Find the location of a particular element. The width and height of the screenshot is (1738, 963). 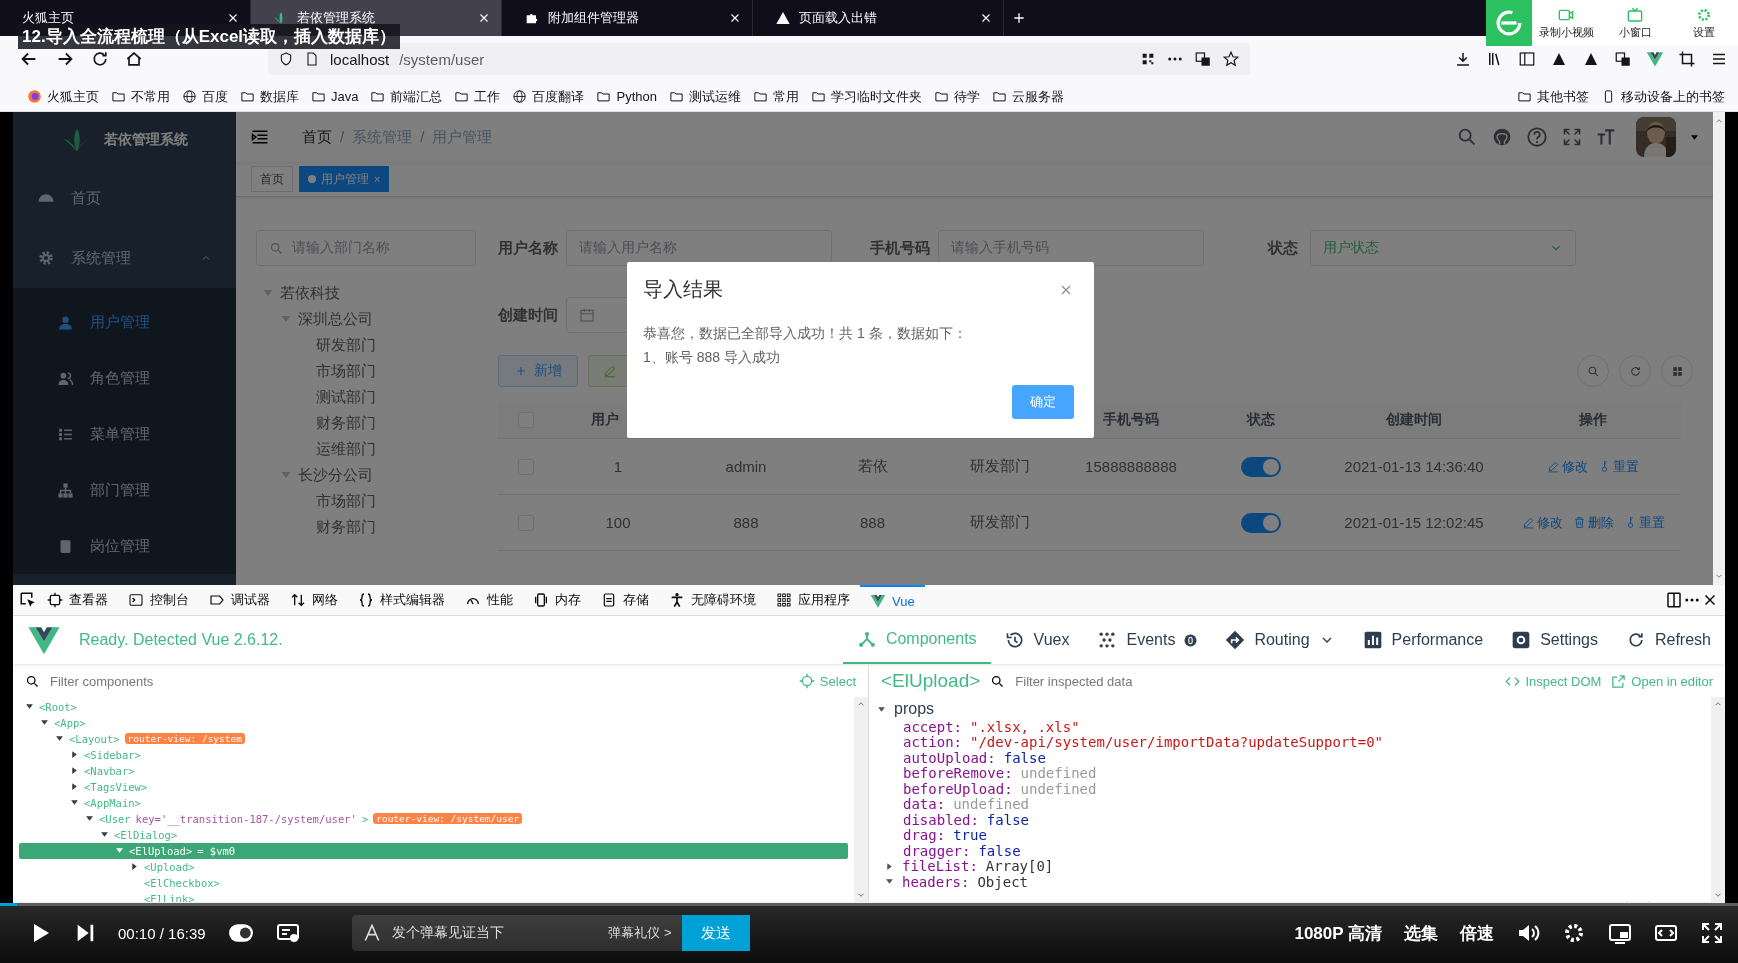

prop-key: accept: is located at coordinates (932, 726).